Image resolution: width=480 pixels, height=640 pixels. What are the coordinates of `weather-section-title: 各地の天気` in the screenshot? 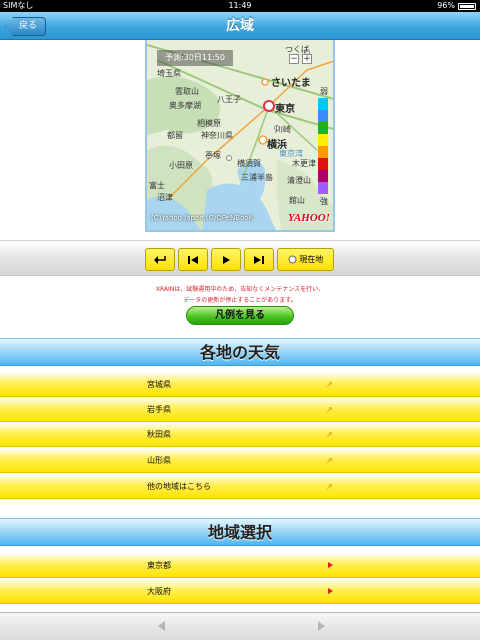 It's located at (239, 352).